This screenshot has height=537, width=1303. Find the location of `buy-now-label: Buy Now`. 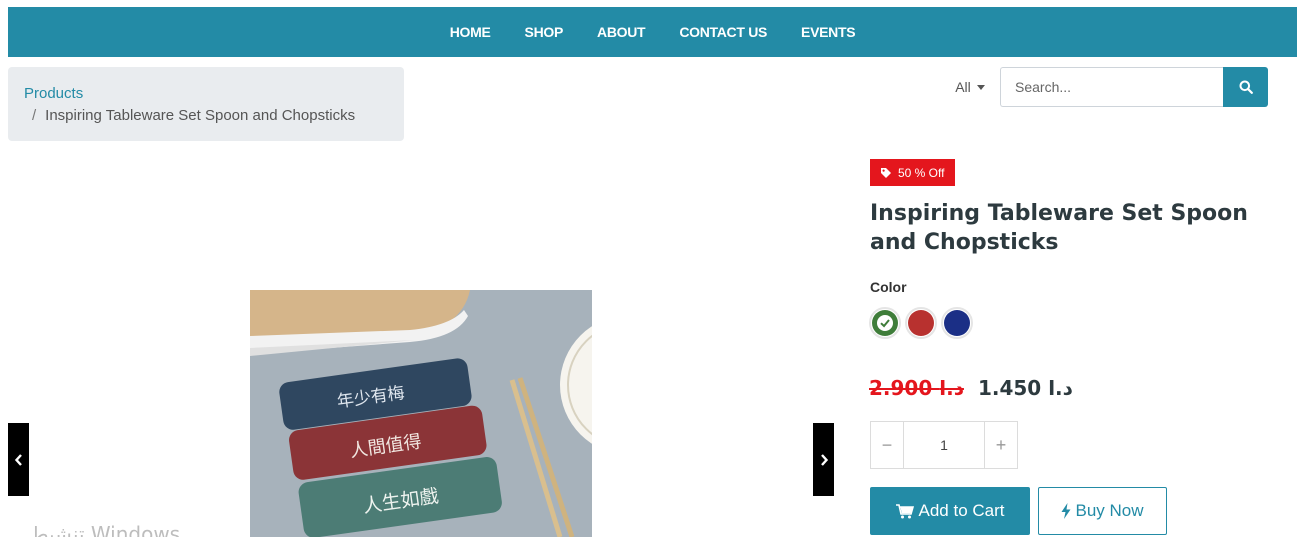

buy-now-label: Buy Now is located at coordinates (1109, 510).